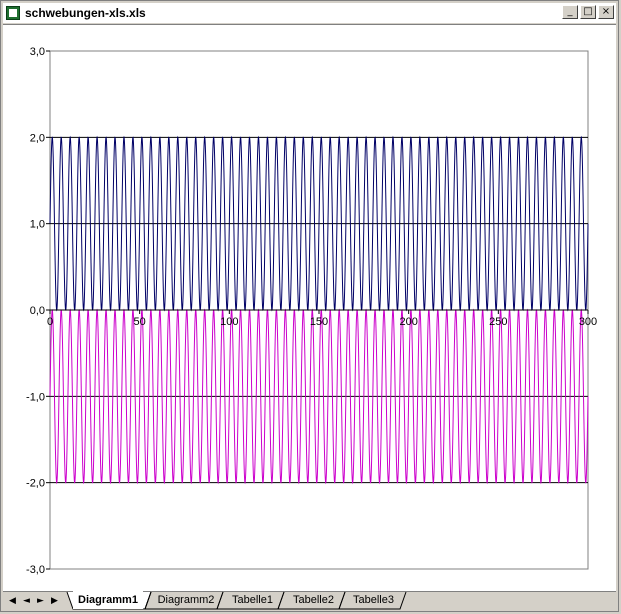 This screenshot has width=621, height=614. What do you see at coordinates (229, 322) in the screenshot?
I see `x-tick-label: 100` at bounding box center [229, 322].